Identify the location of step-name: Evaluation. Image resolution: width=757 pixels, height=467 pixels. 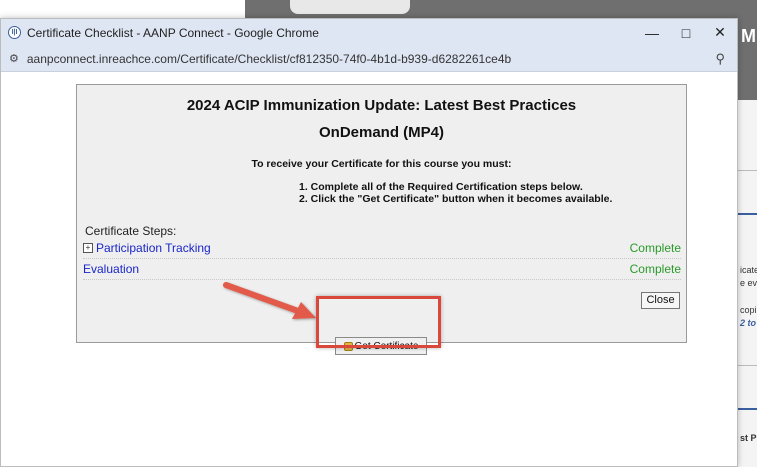
(111, 269).